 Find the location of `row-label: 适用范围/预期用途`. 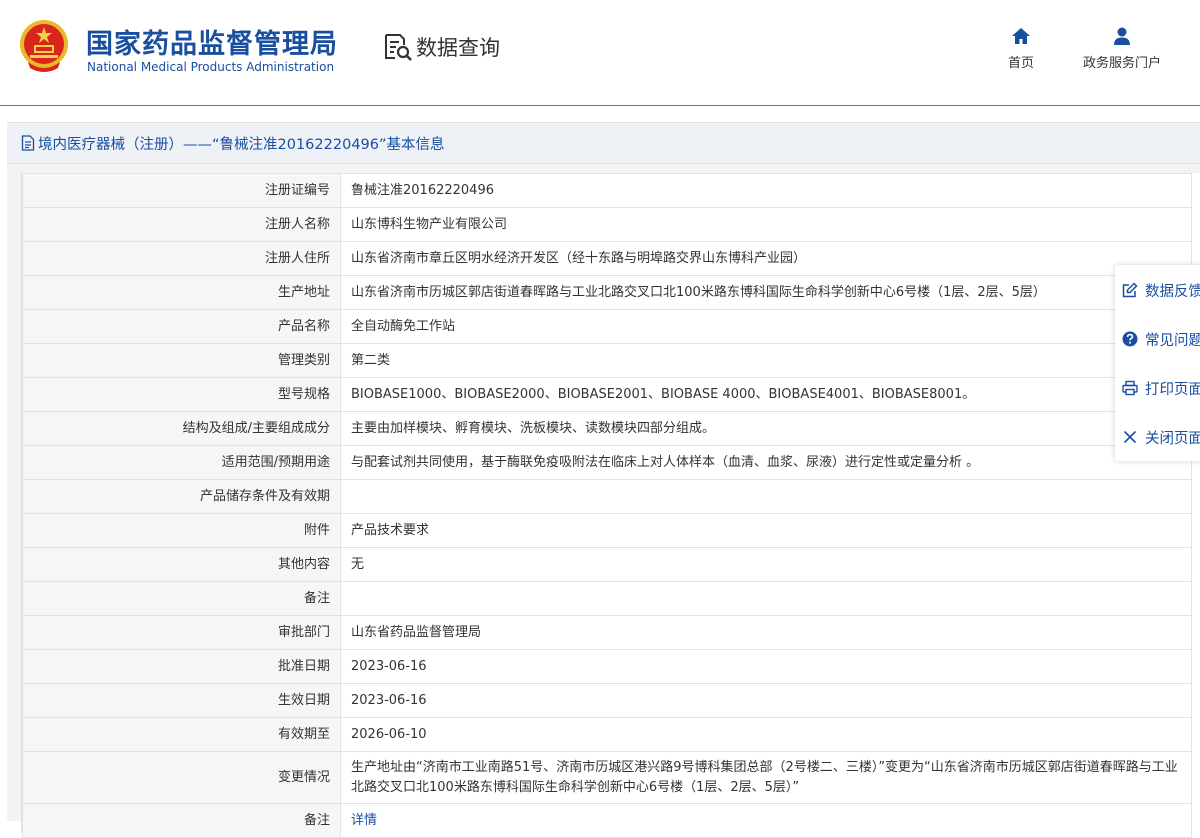

row-label: 适用范围/预期用途 is located at coordinates (181, 462).